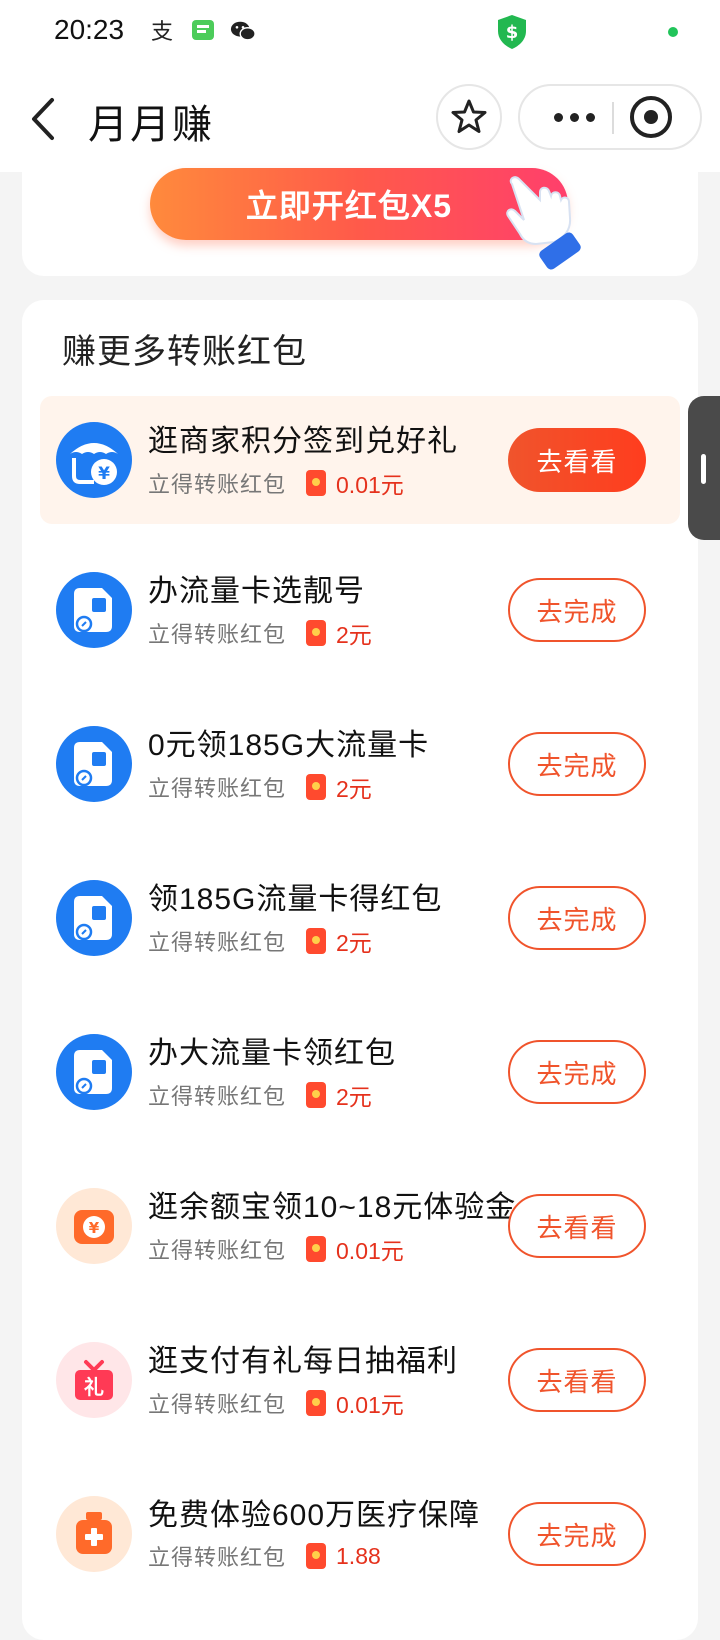 The width and height of the screenshot is (720, 1640). What do you see at coordinates (360, 460) in the screenshot?
I see `task-item: ¥ 逛商家积分签到兑好礼 立得转账红包 0.01元 去看看` at bounding box center [360, 460].